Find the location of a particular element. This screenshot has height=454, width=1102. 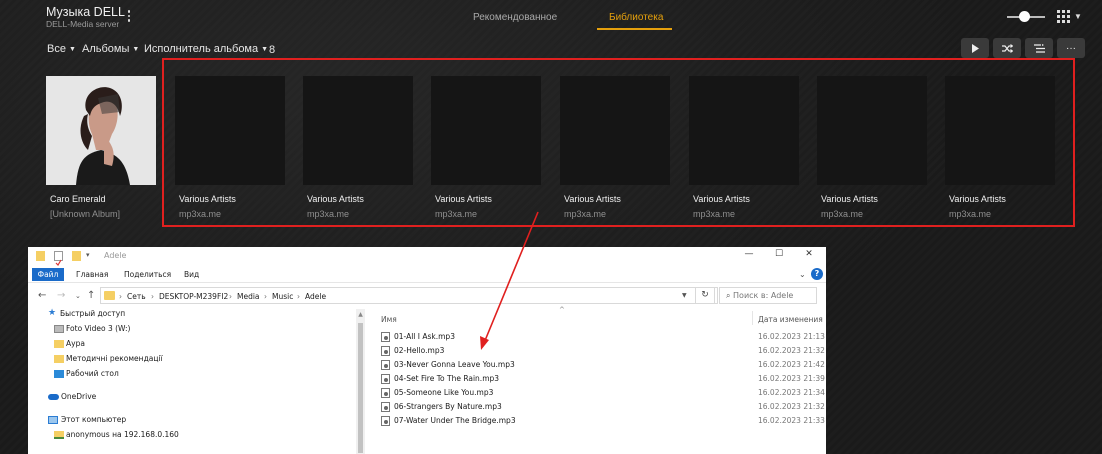

minimize-button: — is located at coordinates (749, 254).